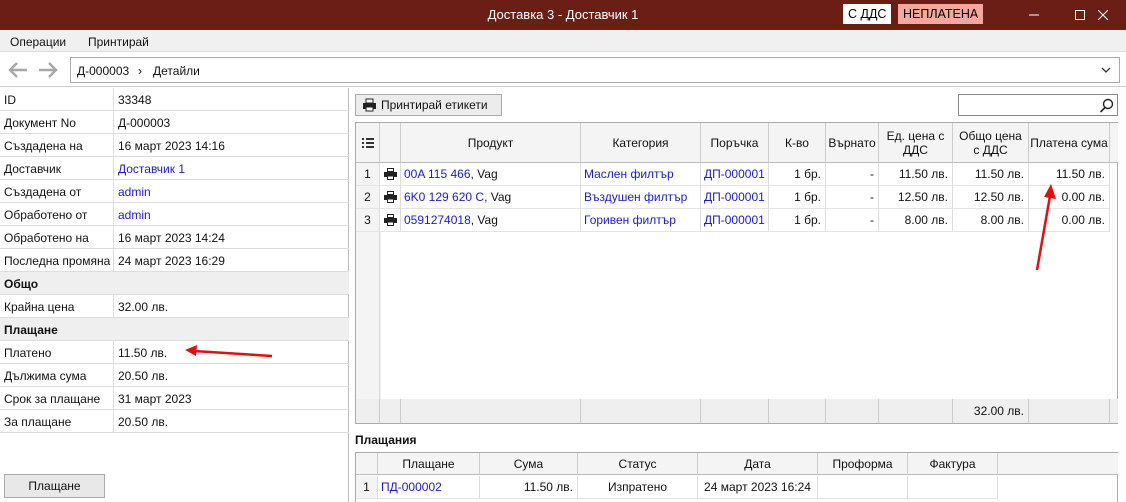 The height and width of the screenshot is (502, 1126). I want to click on prop-row-due: Дължима сума 20.50 лв., so click(174, 375).